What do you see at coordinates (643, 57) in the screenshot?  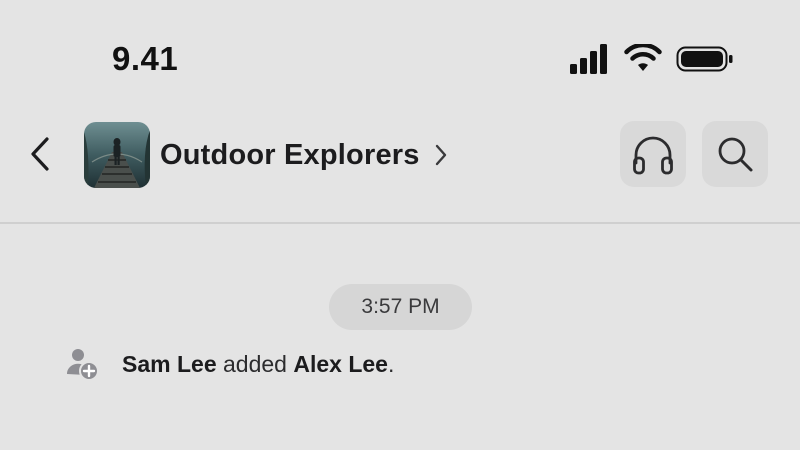 I see `wifi-icon` at bounding box center [643, 57].